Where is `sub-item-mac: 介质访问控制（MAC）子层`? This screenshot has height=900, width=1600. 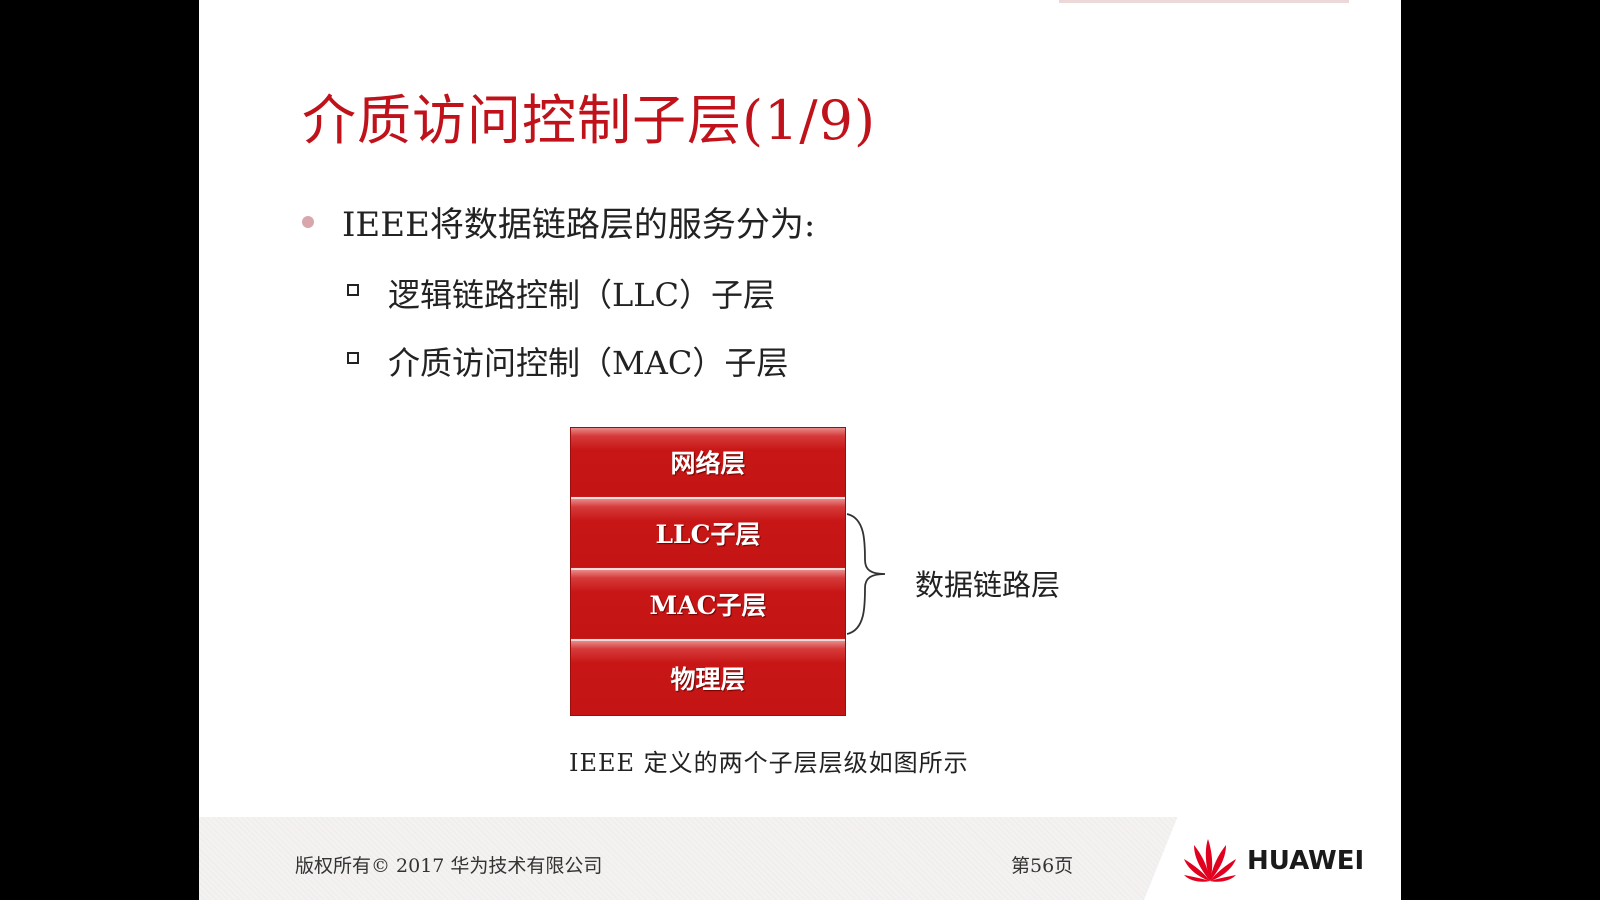 sub-item-mac: 介质访问控制（MAC）子层 is located at coordinates (588, 363).